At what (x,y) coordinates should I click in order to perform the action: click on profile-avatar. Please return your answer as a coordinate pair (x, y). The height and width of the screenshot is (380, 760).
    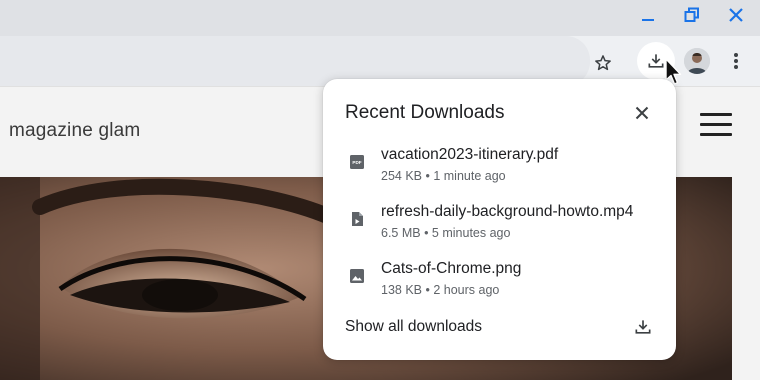
    Looking at the image, I should click on (697, 61).